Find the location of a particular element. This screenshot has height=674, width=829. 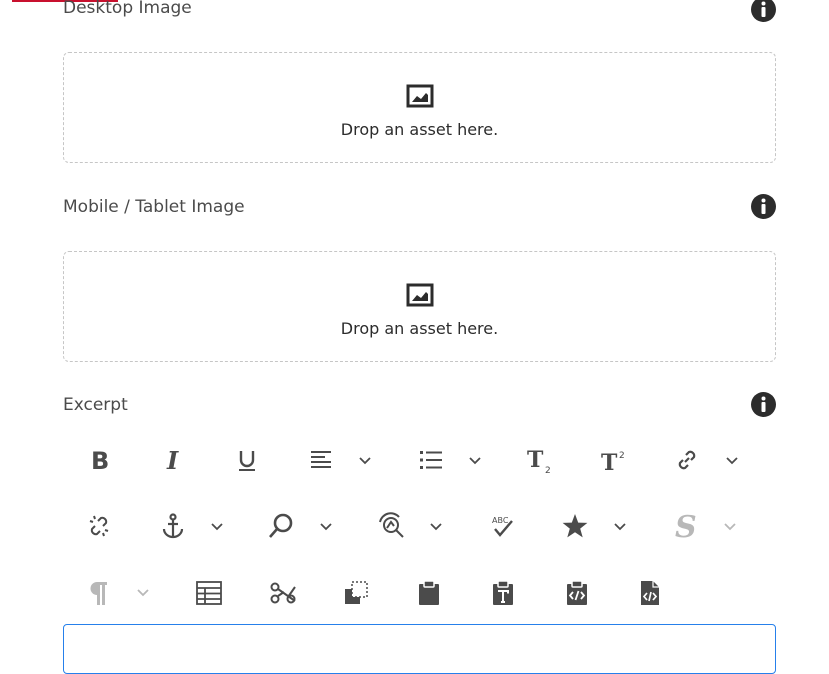

italic-button: I is located at coordinates (173, 460).